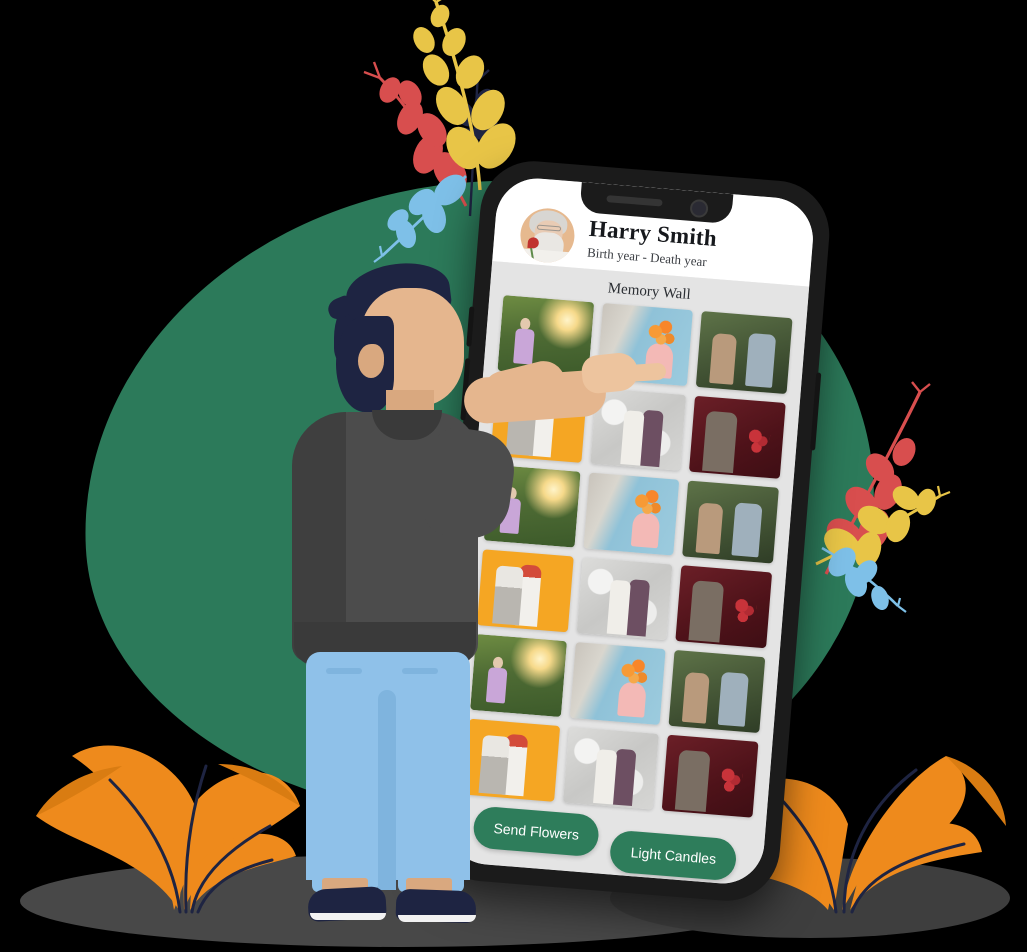 The image size is (1027, 952). Describe the element at coordinates (348, 916) in the screenshot. I see `shoe-sole-left` at that location.